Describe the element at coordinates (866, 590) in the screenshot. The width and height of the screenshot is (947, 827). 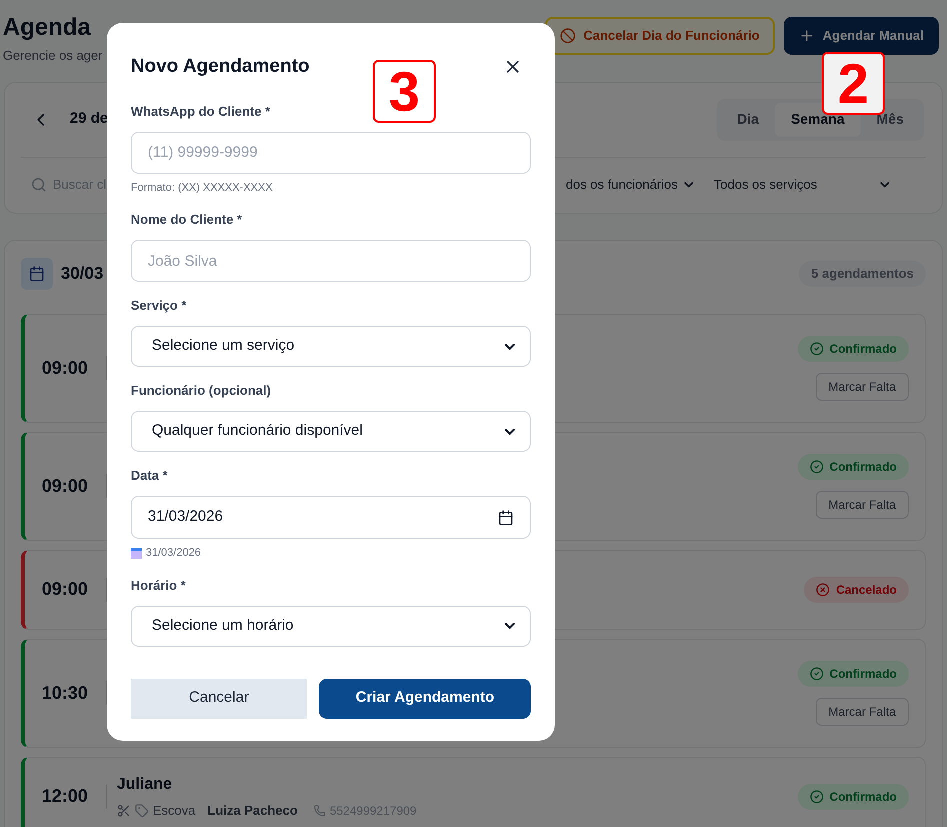
I see `status-label: Cancelado` at that location.